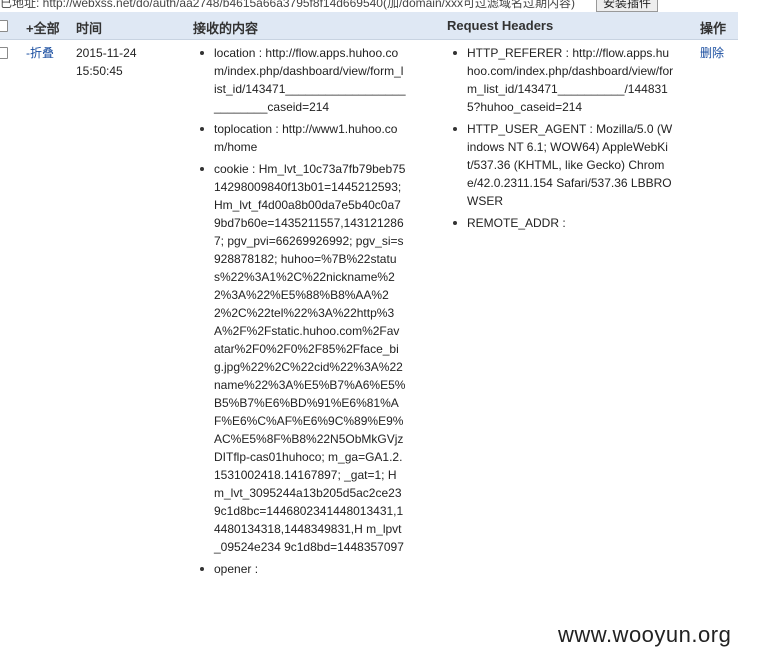  I want to click on install-plugin-button: 安装插件, so click(627, 6).